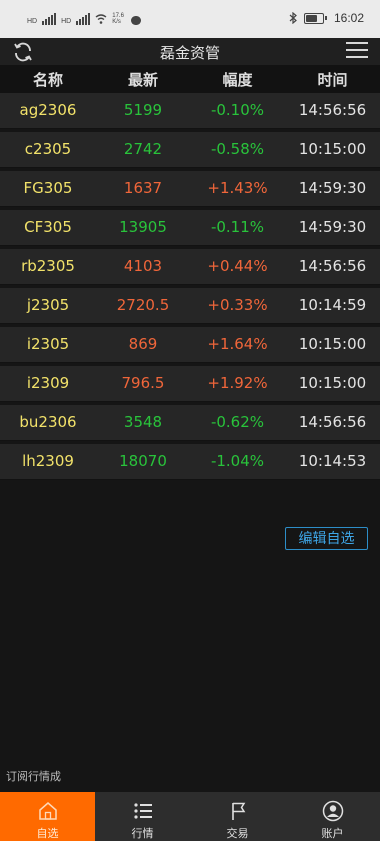 This screenshot has width=380, height=841. I want to click on bottom-nav: 自选 行情 交易 账户, so click(190, 816).